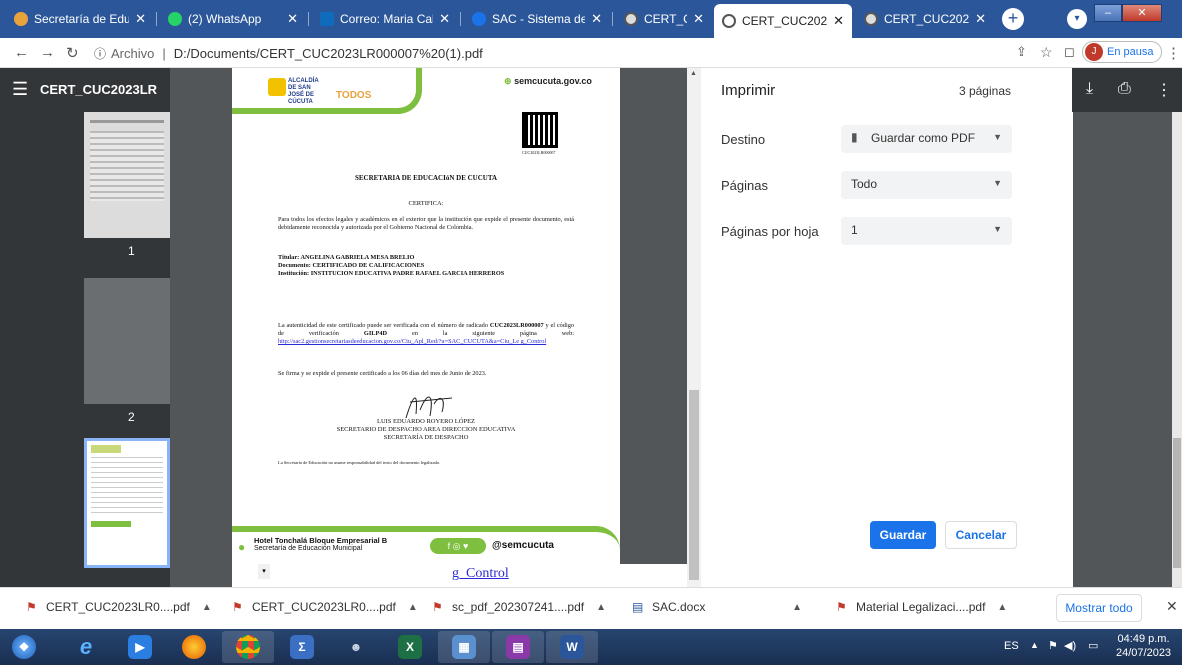 The height and width of the screenshot is (665, 1182). I want to click on site-url: ⊕ semcucuta.gov.co, so click(548, 81).